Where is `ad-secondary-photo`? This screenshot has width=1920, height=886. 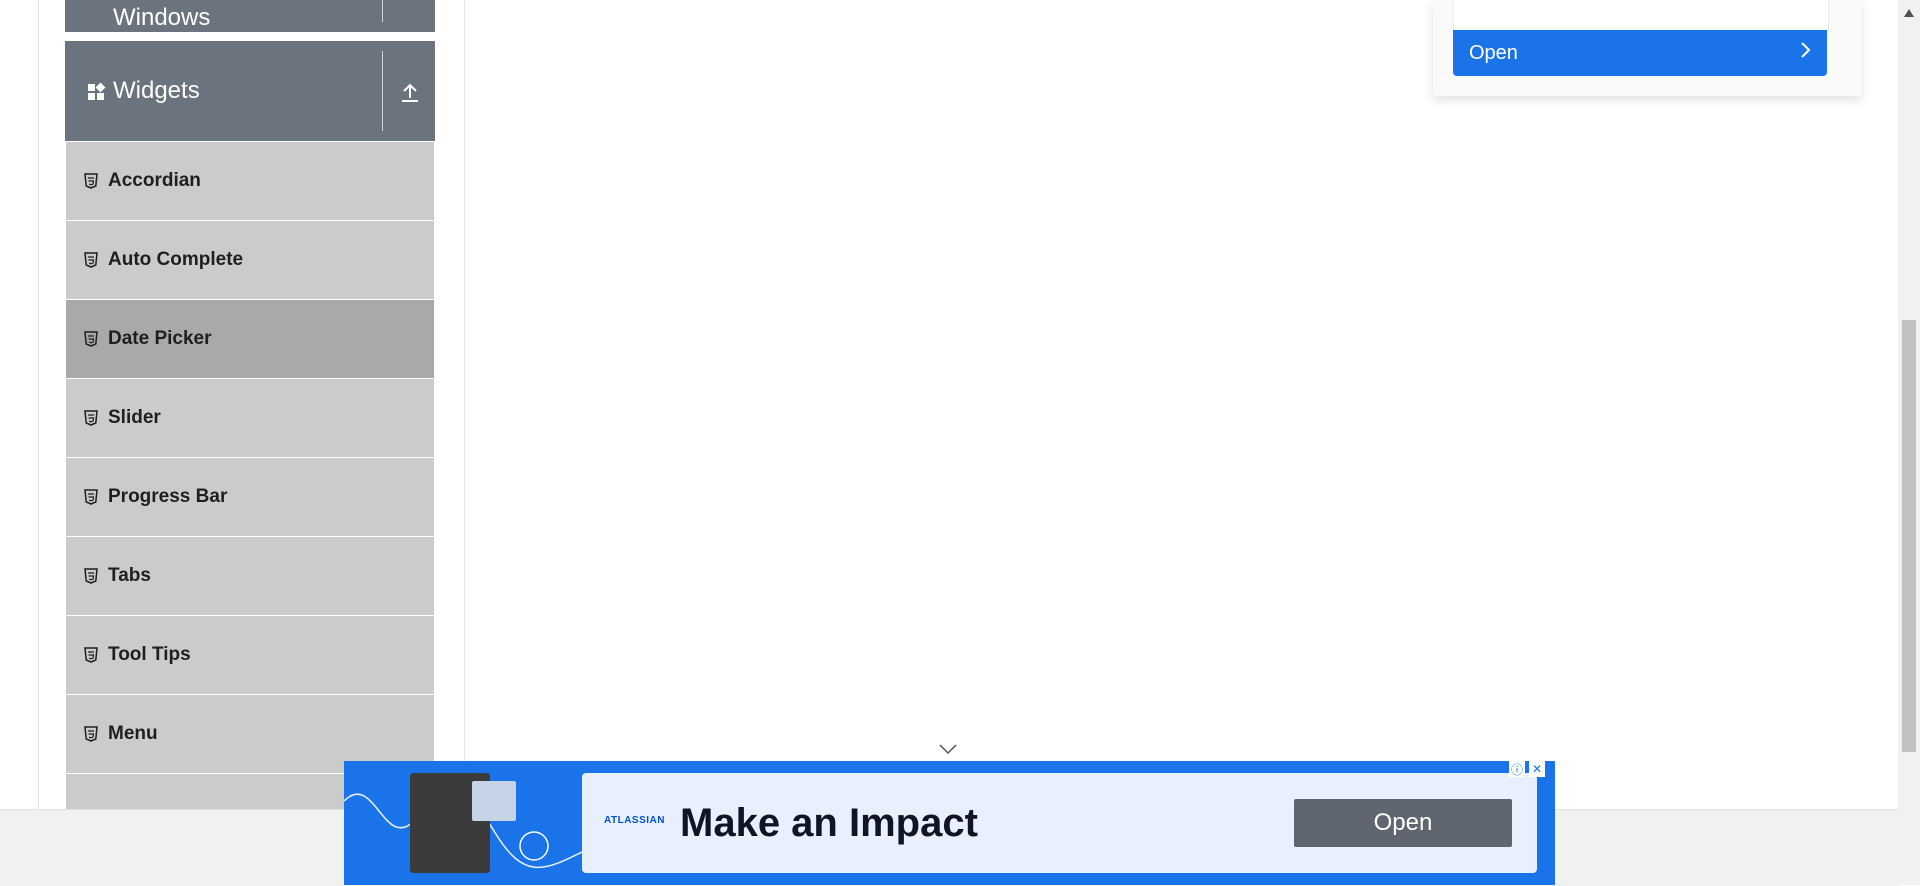 ad-secondary-photo is located at coordinates (494, 801).